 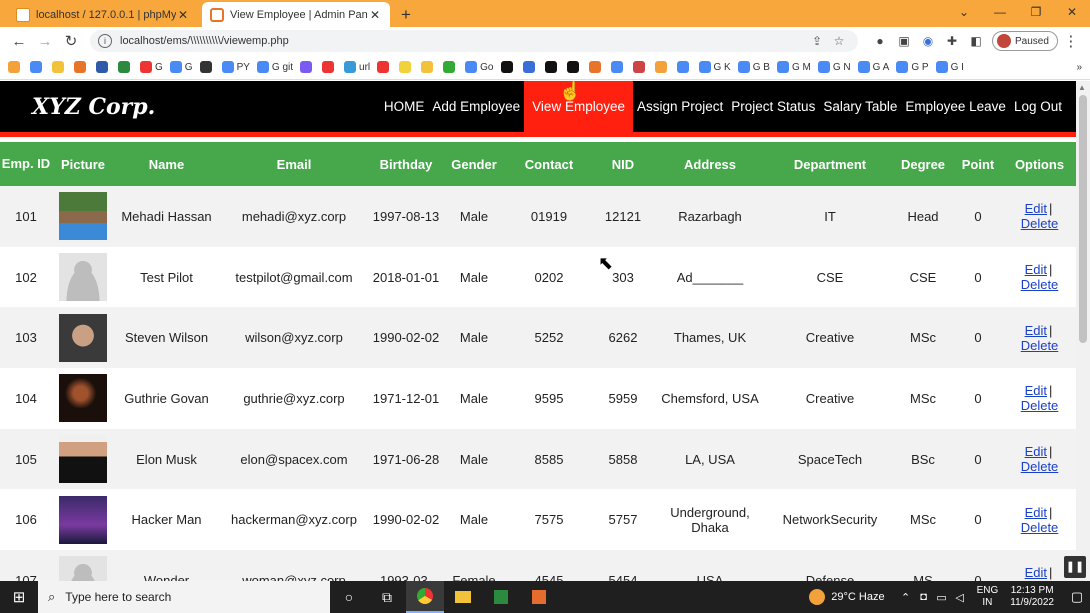 What do you see at coordinates (793, 67) in the screenshot?
I see `bookmark-item: G M` at bounding box center [793, 67].